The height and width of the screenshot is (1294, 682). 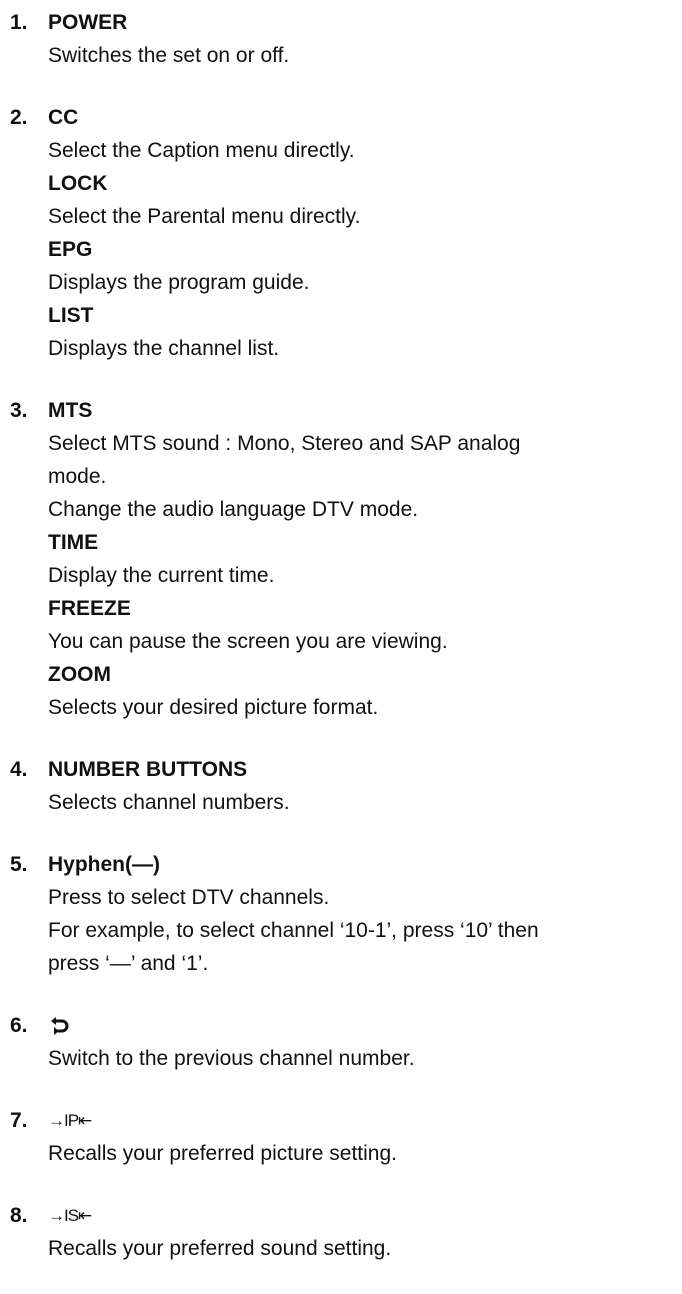 I want to click on item-number: 4., so click(x=19, y=769).